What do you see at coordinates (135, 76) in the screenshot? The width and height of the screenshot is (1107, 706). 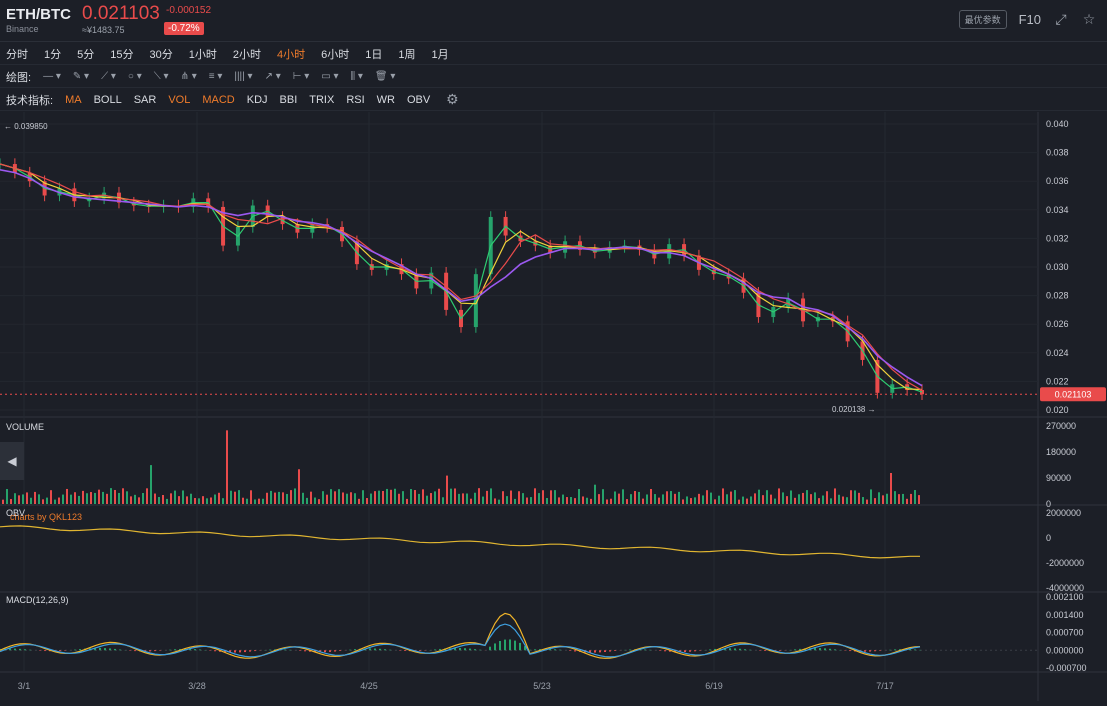 I see `drawing-tool-3: ○ ▾` at bounding box center [135, 76].